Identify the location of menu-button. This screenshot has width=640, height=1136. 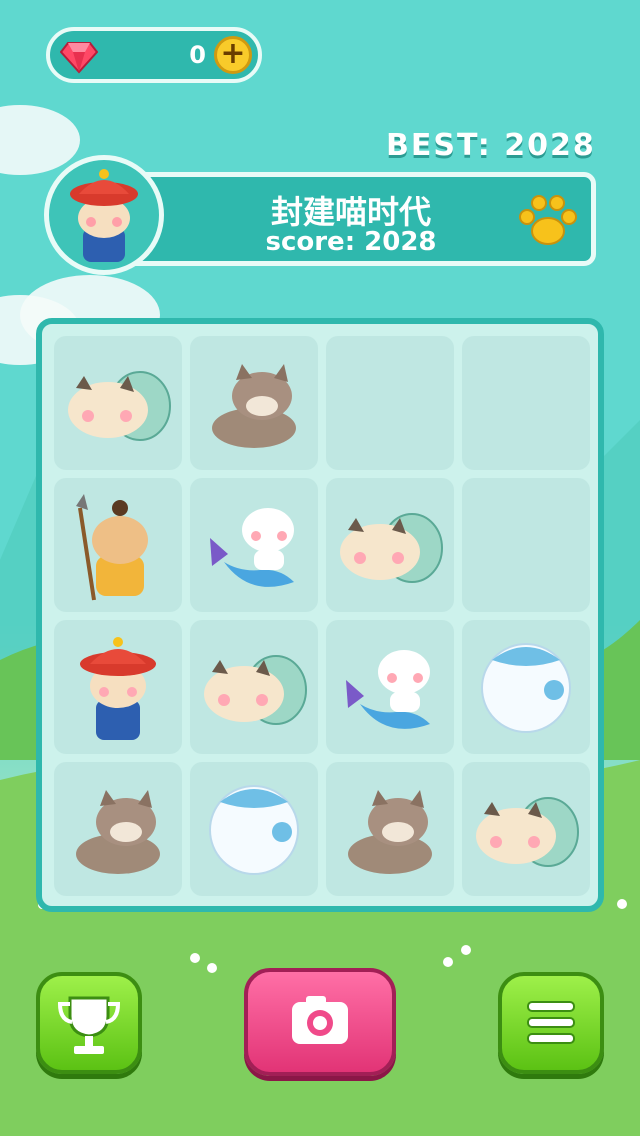
(551, 1023).